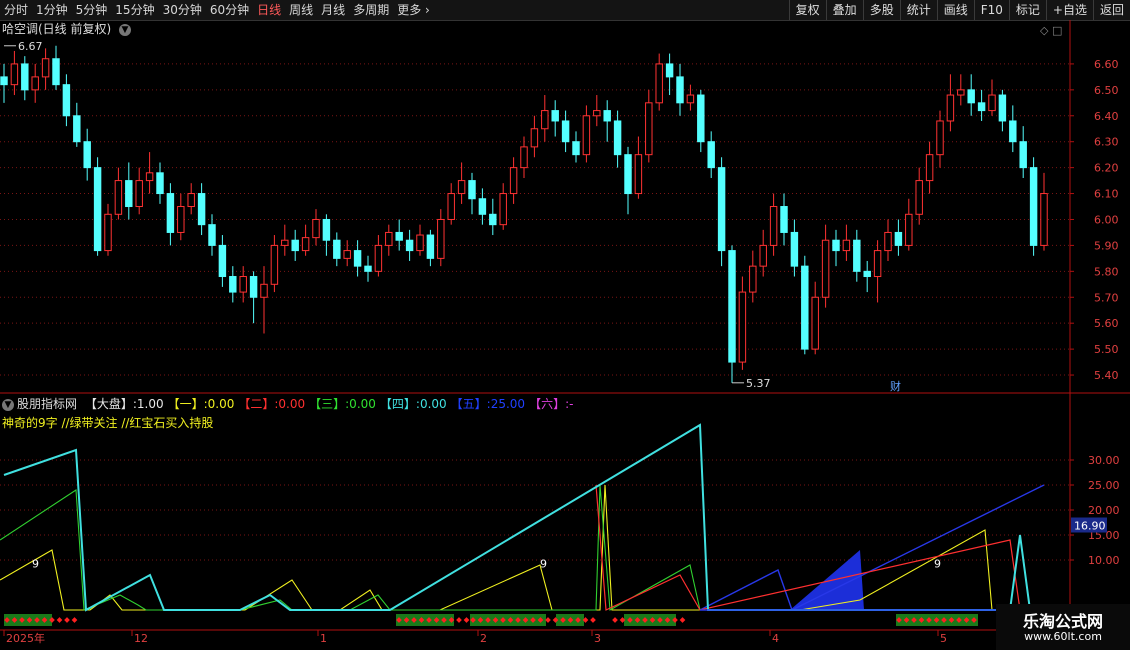 The image size is (1130, 650). What do you see at coordinates (1104, 485) in the screenshot?
I see `y-tick-label: 25.00` at bounding box center [1104, 485].